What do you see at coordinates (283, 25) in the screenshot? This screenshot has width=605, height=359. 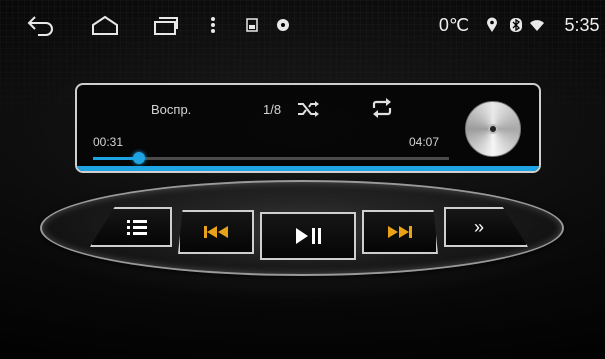 I see `music-indicator-icon` at bounding box center [283, 25].